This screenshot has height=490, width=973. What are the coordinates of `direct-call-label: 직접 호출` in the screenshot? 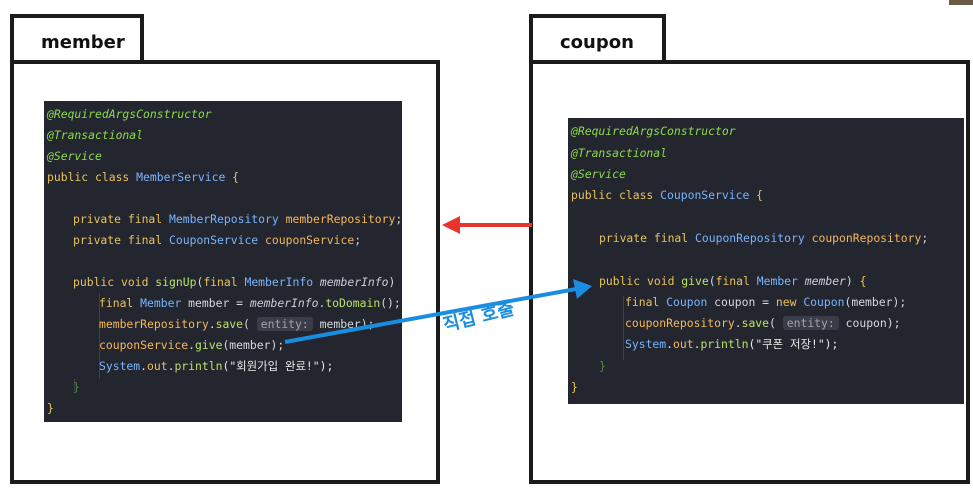 It's located at (478, 317).